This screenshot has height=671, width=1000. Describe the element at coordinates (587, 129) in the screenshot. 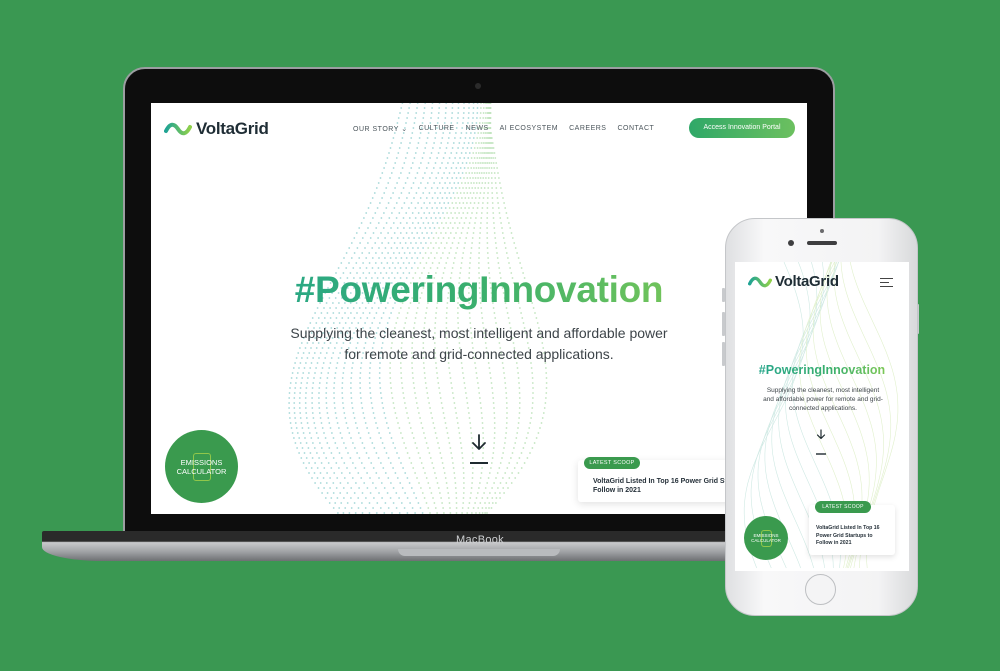

I see `nav-careers: CAREERS` at that location.